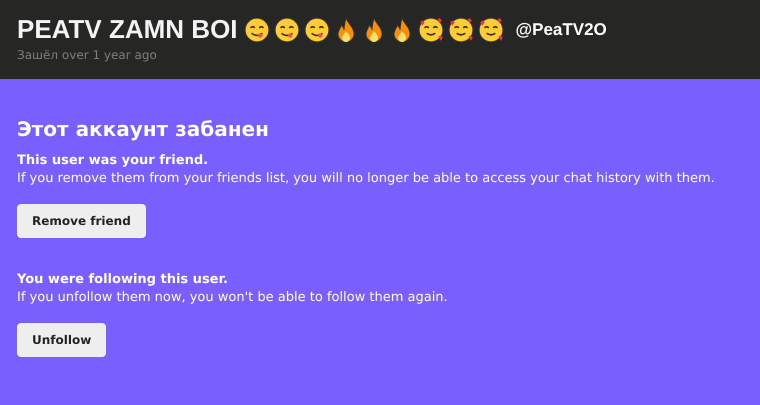  What do you see at coordinates (113, 160) in the screenshot?
I see `section-heading: This user was your friend.` at bounding box center [113, 160].